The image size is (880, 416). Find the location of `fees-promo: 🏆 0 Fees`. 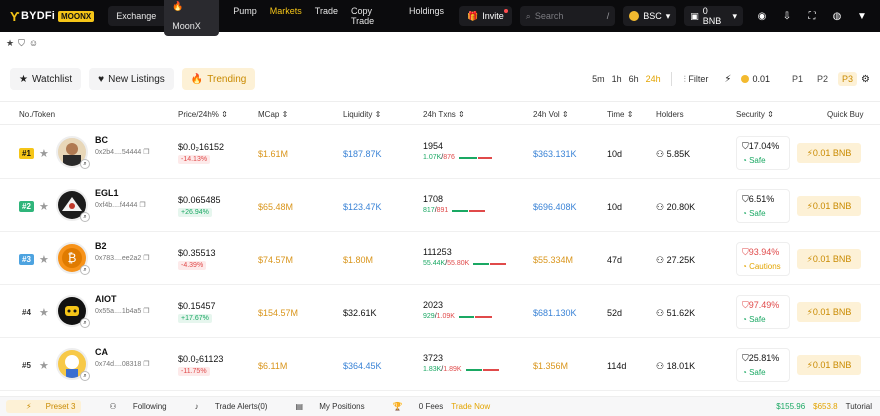

fees-promo: 🏆 0 Fees is located at coordinates (411, 406).